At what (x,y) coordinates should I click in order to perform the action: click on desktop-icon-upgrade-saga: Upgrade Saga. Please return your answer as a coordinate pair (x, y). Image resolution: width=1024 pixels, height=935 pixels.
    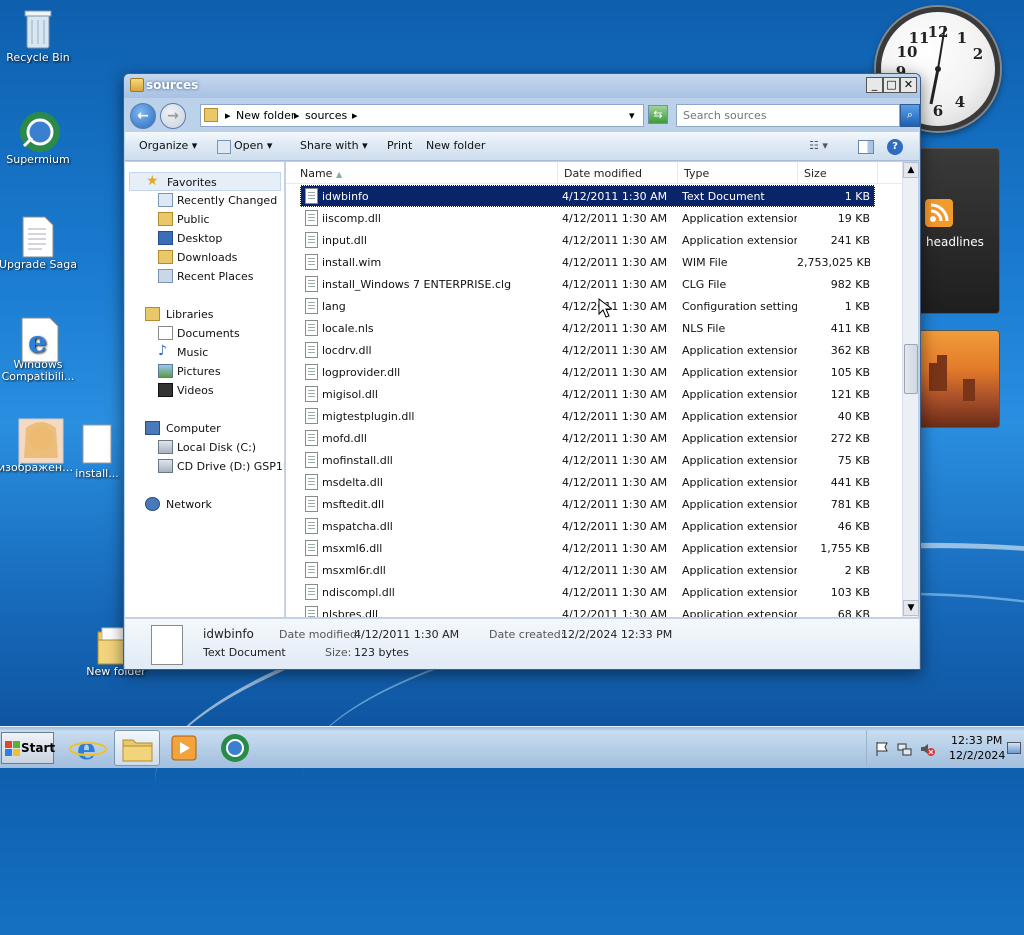
    Looking at the image, I should click on (39, 243).